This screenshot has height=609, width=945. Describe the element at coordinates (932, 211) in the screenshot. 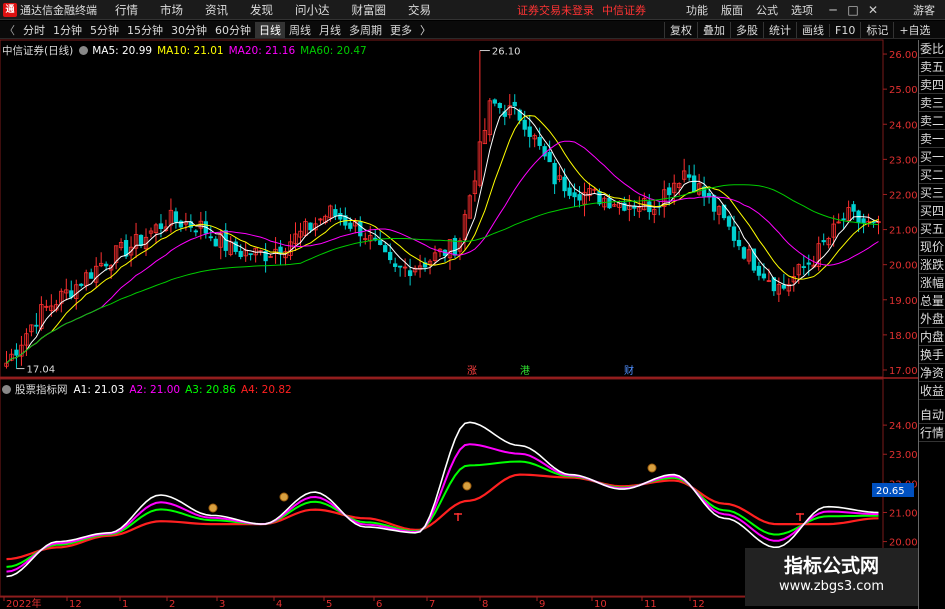

I see `quote-panel-item: 买四` at that location.